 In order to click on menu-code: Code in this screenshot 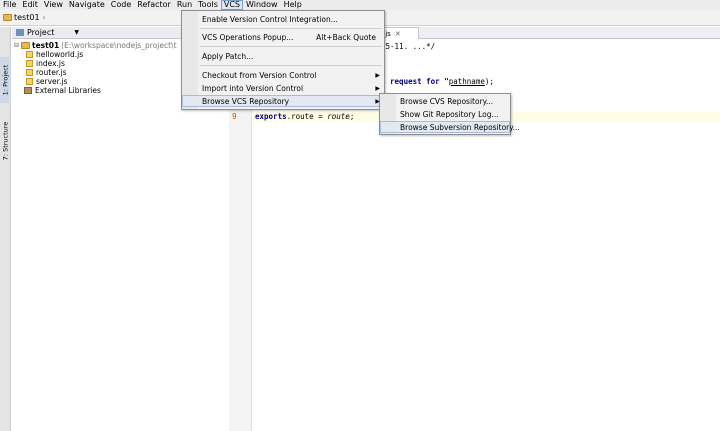, I will do `click(121, 5)`.